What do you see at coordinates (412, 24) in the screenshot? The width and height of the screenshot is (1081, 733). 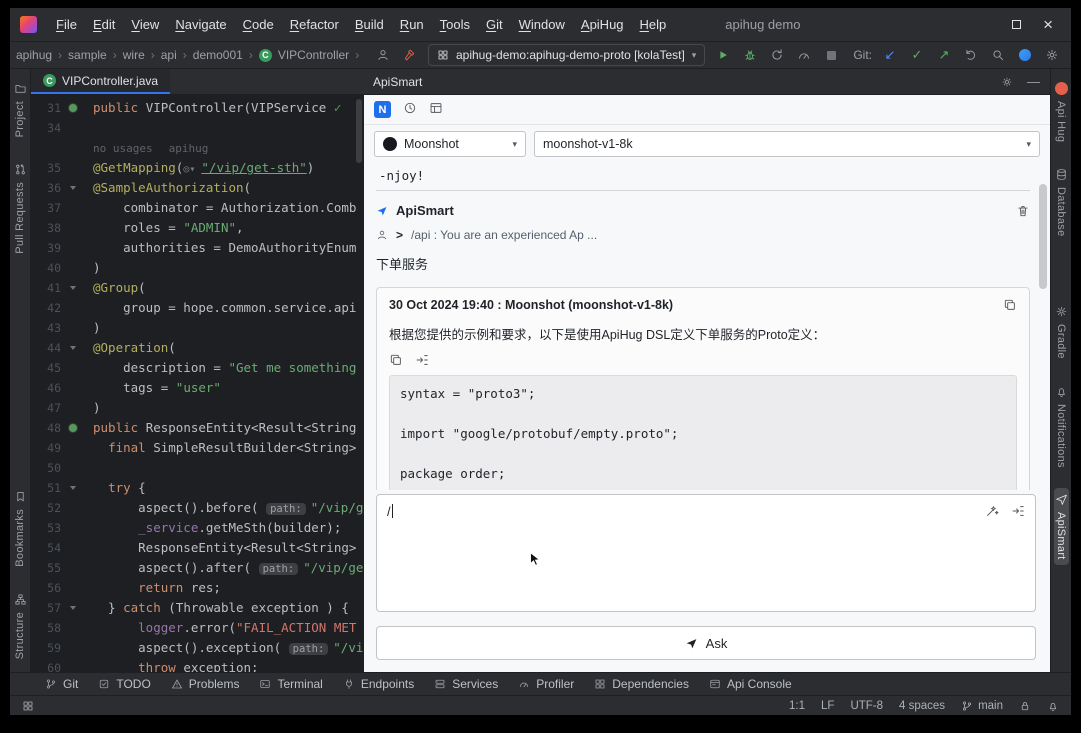 I see `menu-run: Run` at bounding box center [412, 24].